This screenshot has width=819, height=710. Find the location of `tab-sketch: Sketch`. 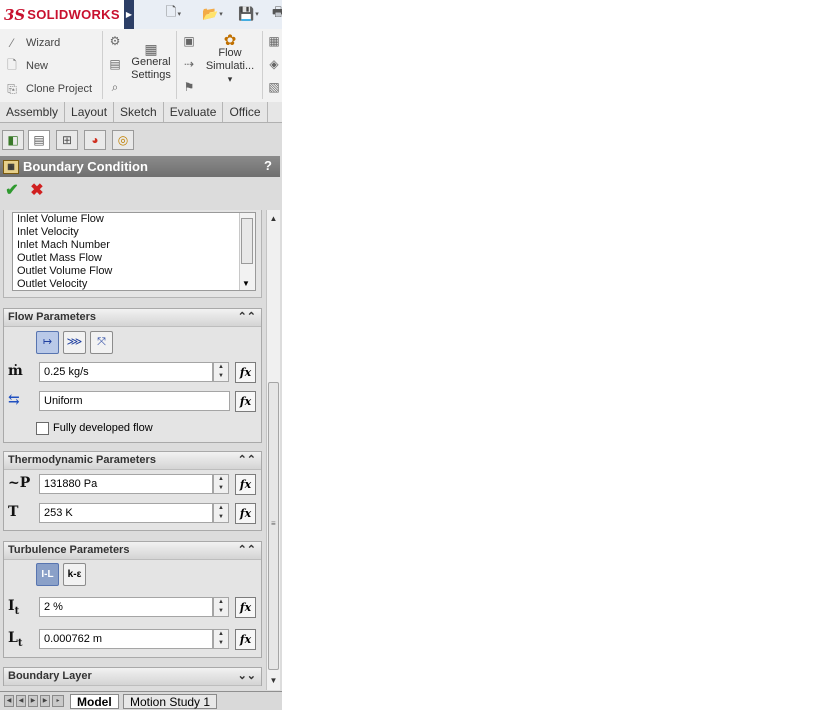

tab-sketch: Sketch is located at coordinates (139, 112).